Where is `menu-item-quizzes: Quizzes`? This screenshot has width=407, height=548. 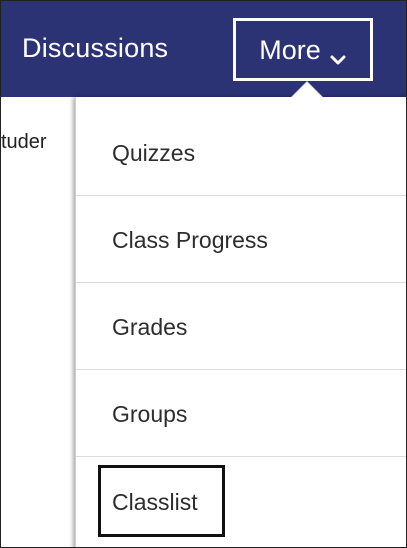 menu-item-quizzes: Quizzes is located at coordinates (241, 152).